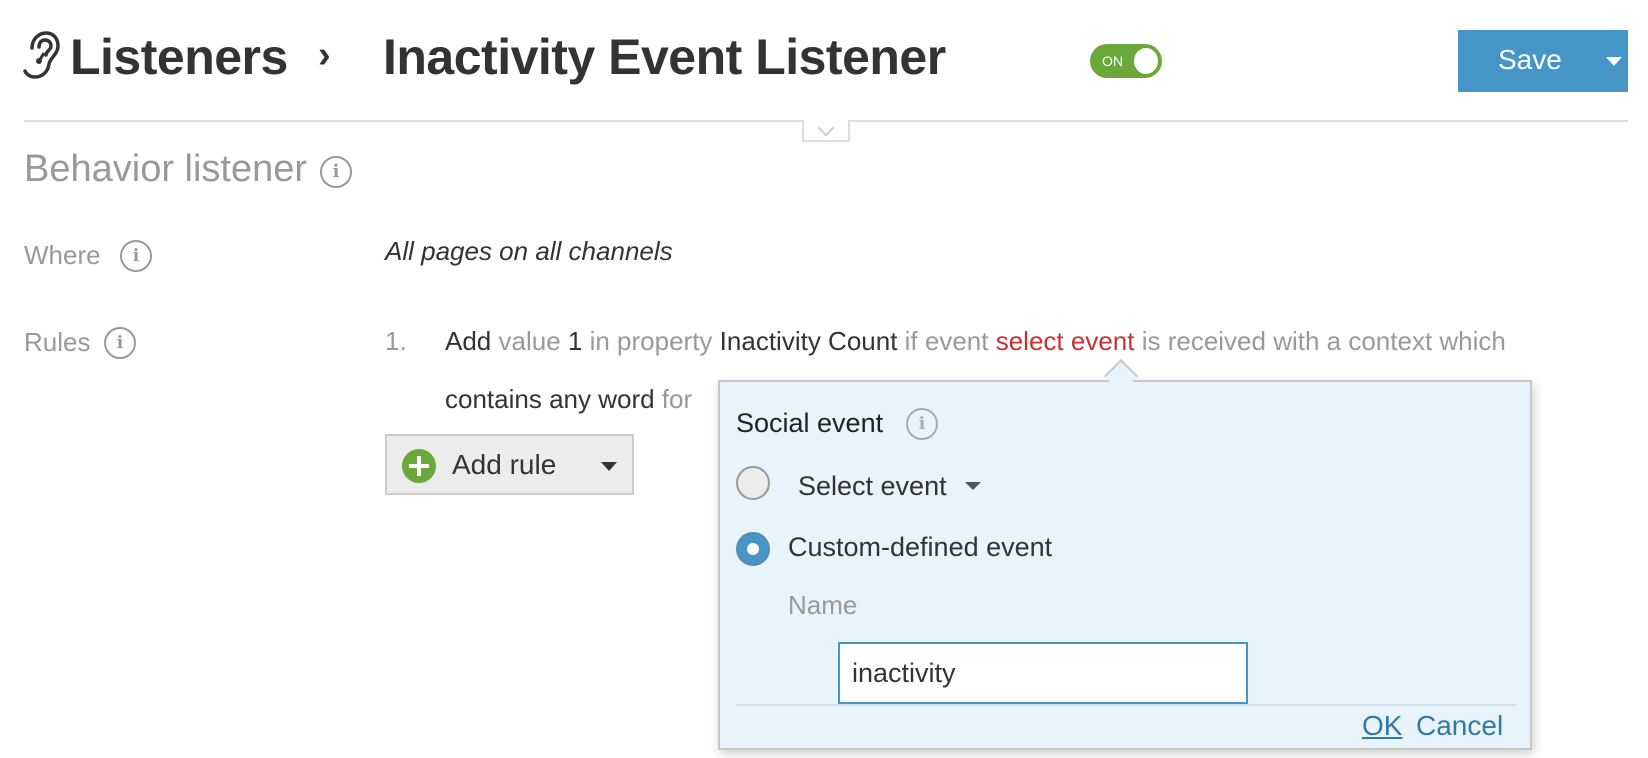 The height and width of the screenshot is (758, 1648). Describe the element at coordinates (166, 169) in the screenshot. I see `section-title: Behavior listener` at that location.